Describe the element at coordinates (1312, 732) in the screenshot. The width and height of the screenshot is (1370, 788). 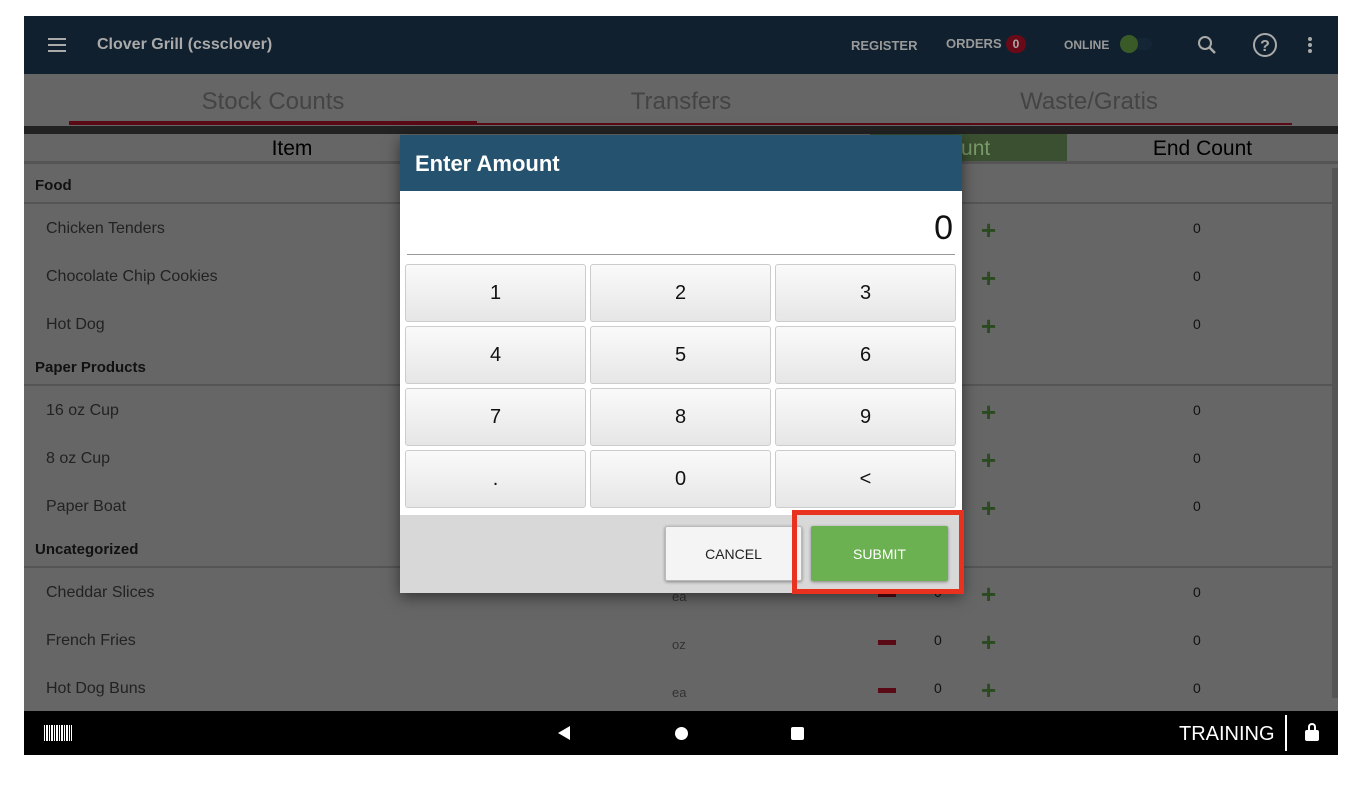
I see `lock-icon` at that location.